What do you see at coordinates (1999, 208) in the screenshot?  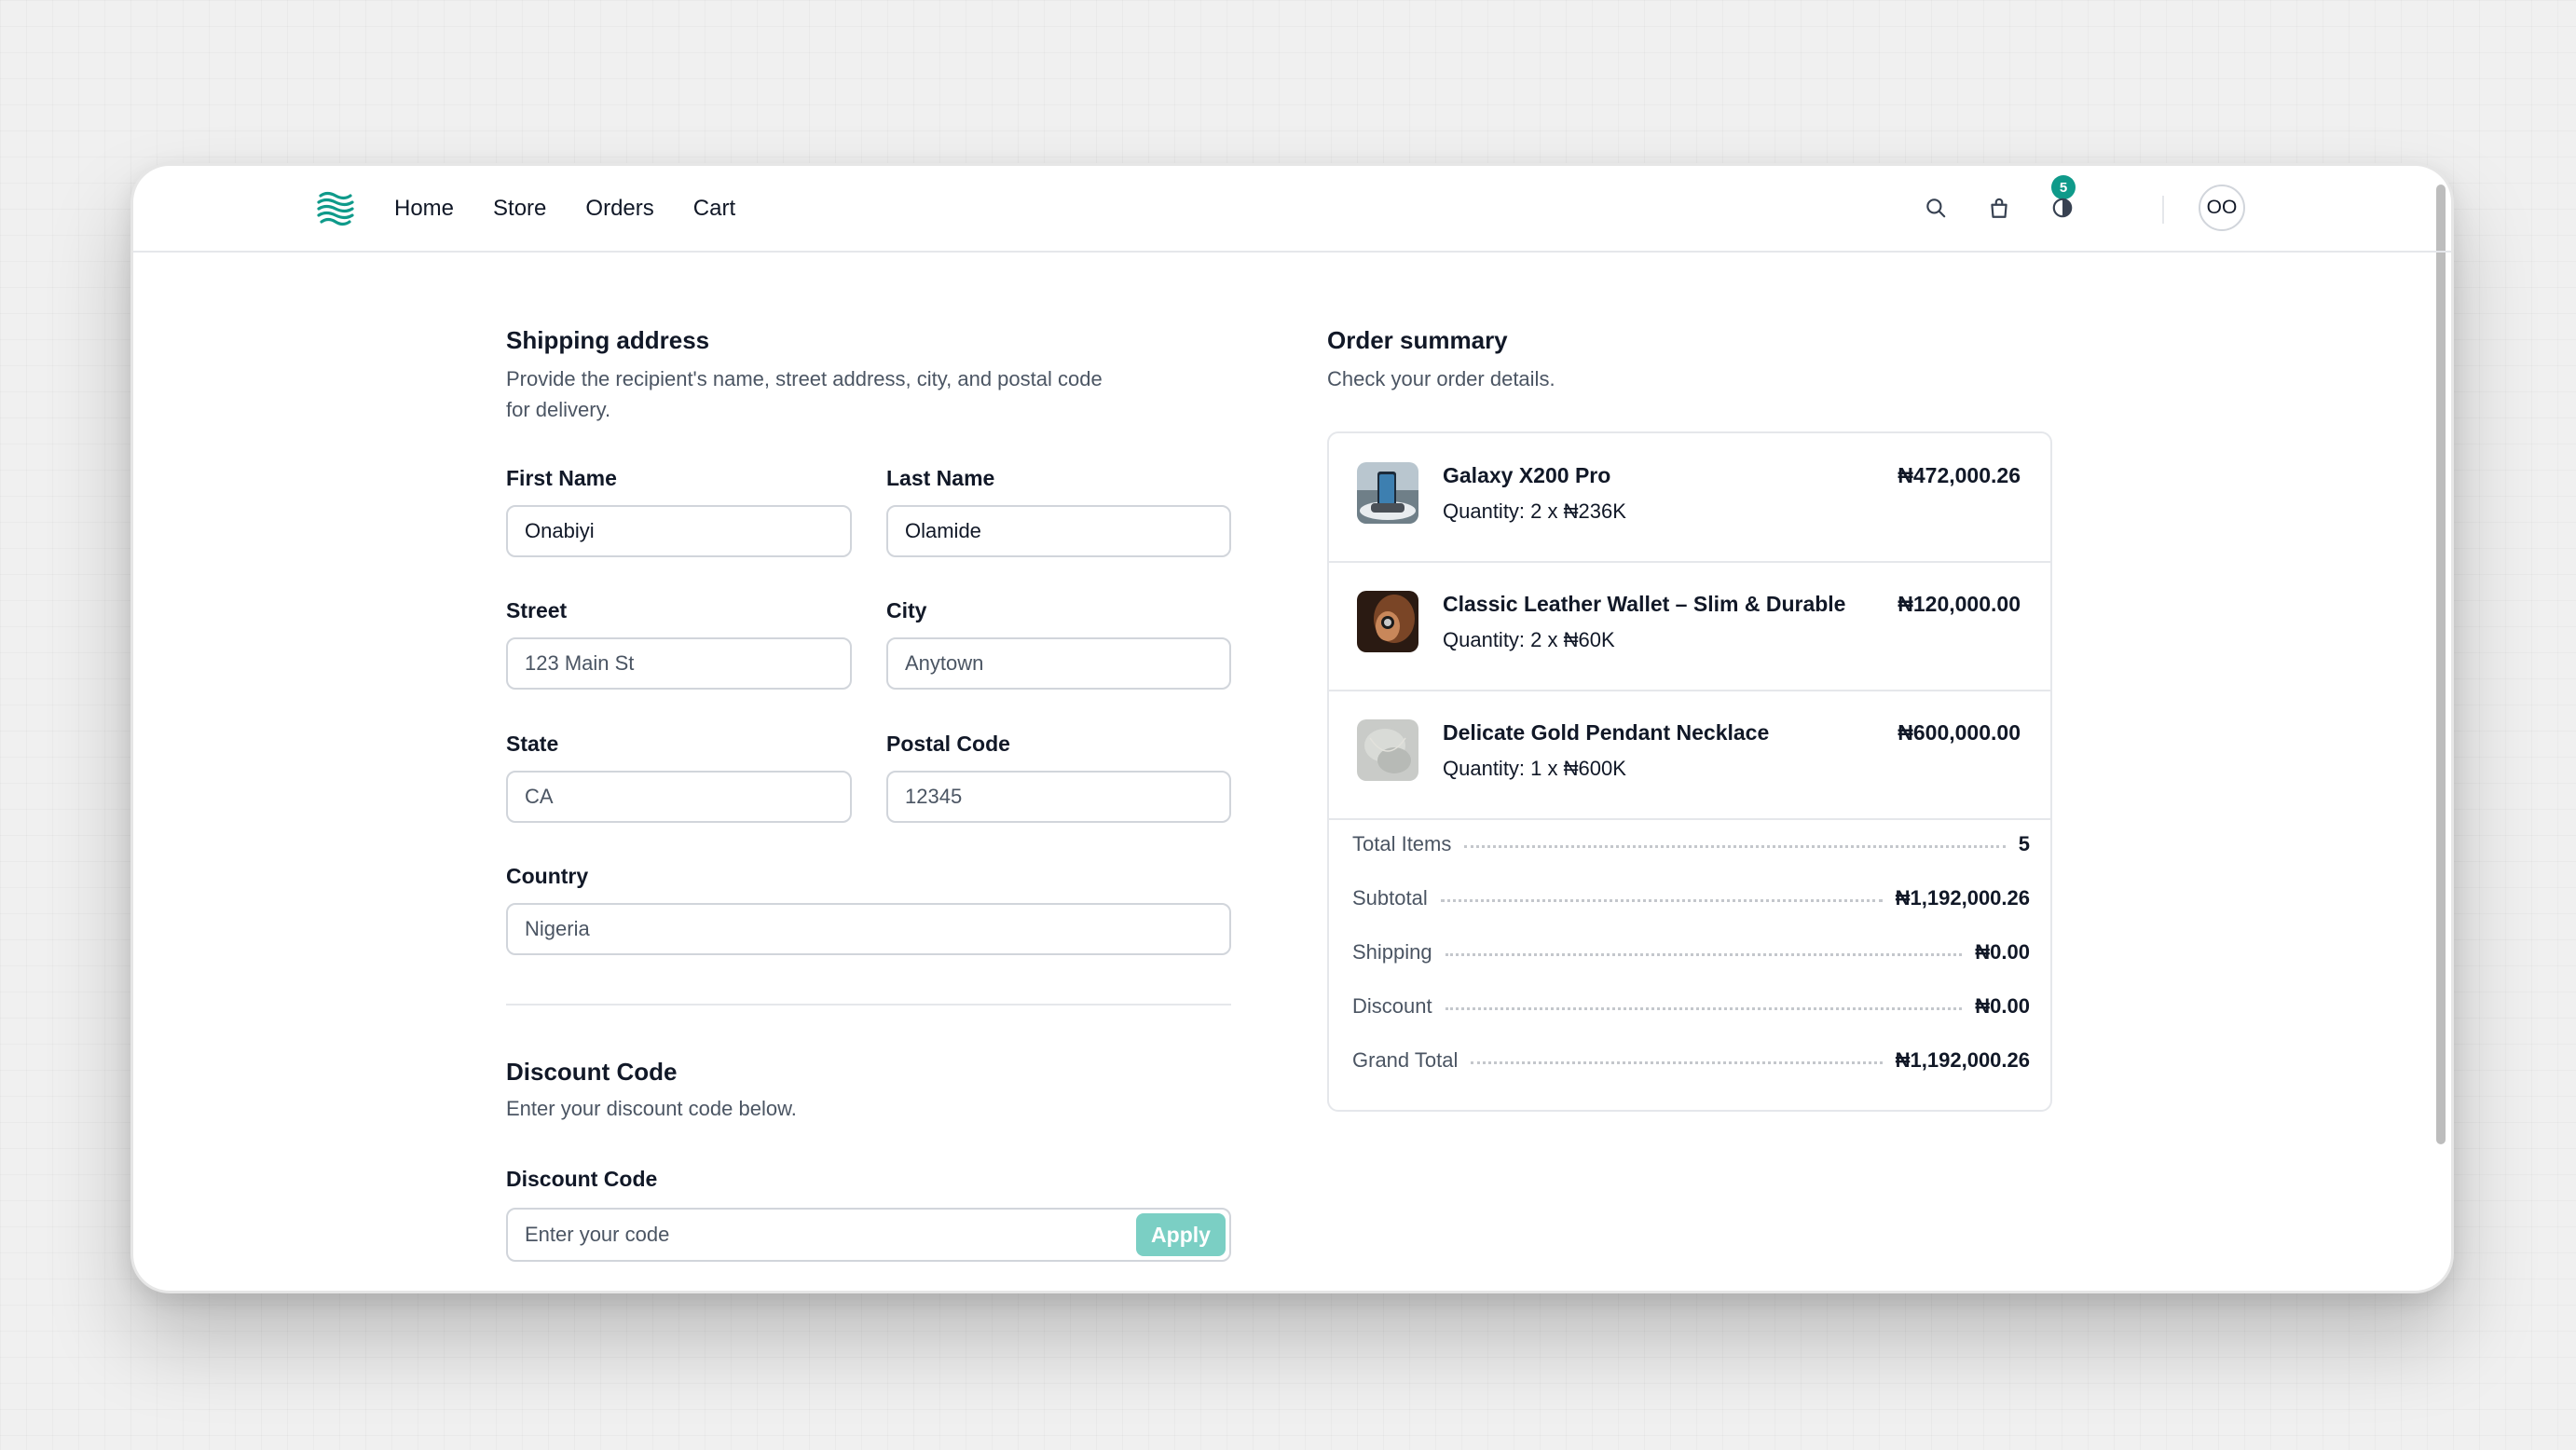 I see `shopping-bag-icon` at bounding box center [1999, 208].